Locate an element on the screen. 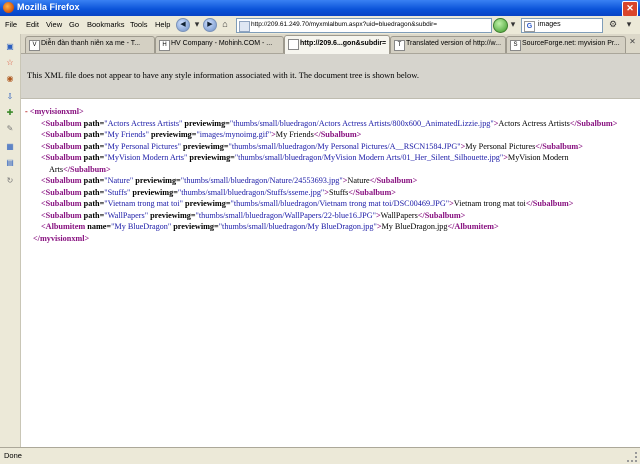 This screenshot has height=464, width=640. collapse-toggle: - is located at coordinates (26, 111).